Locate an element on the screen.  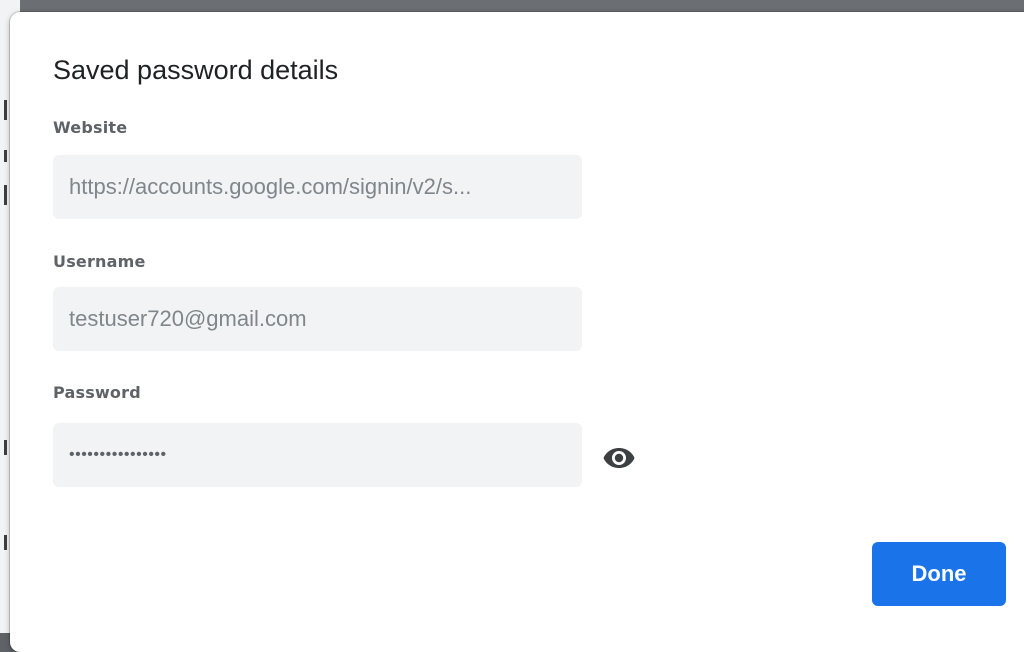
password-label: Password is located at coordinates (97, 392).